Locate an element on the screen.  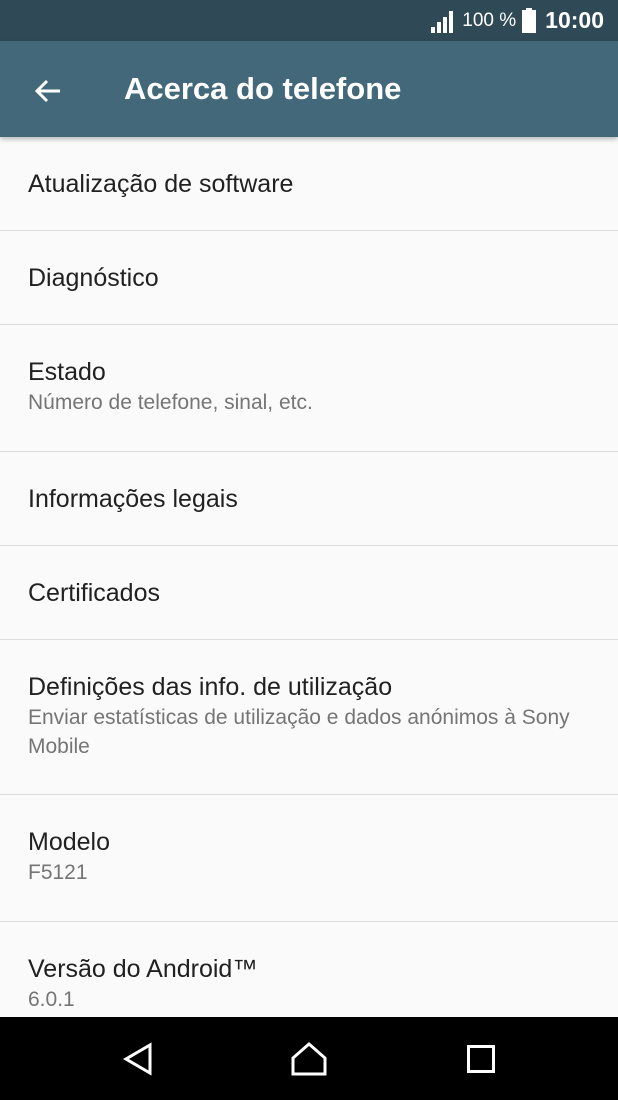
app-bar: Acerca do telefone is located at coordinates (309, 89).